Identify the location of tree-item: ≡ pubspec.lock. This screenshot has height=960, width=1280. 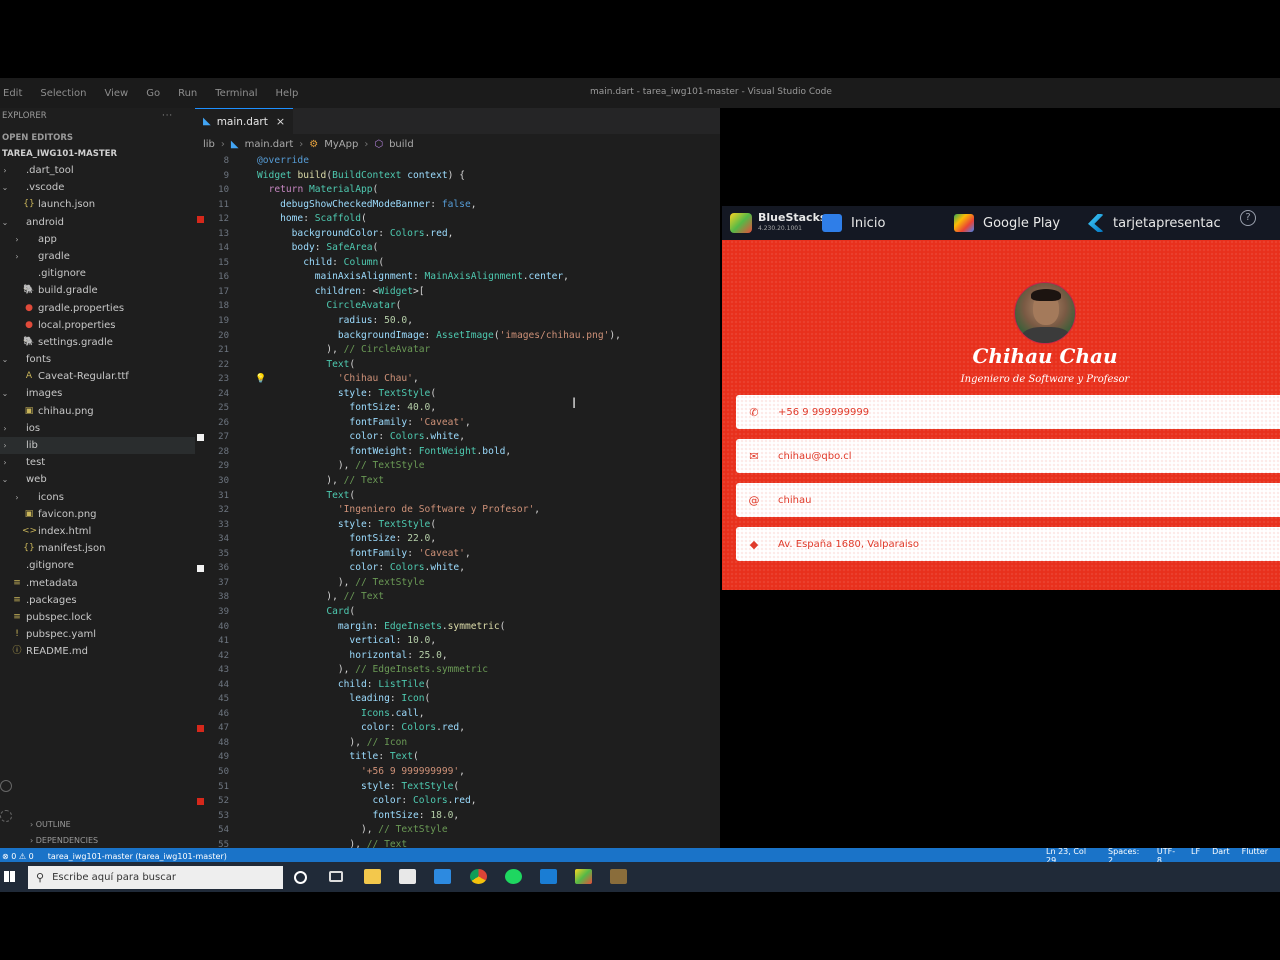
(97, 617).